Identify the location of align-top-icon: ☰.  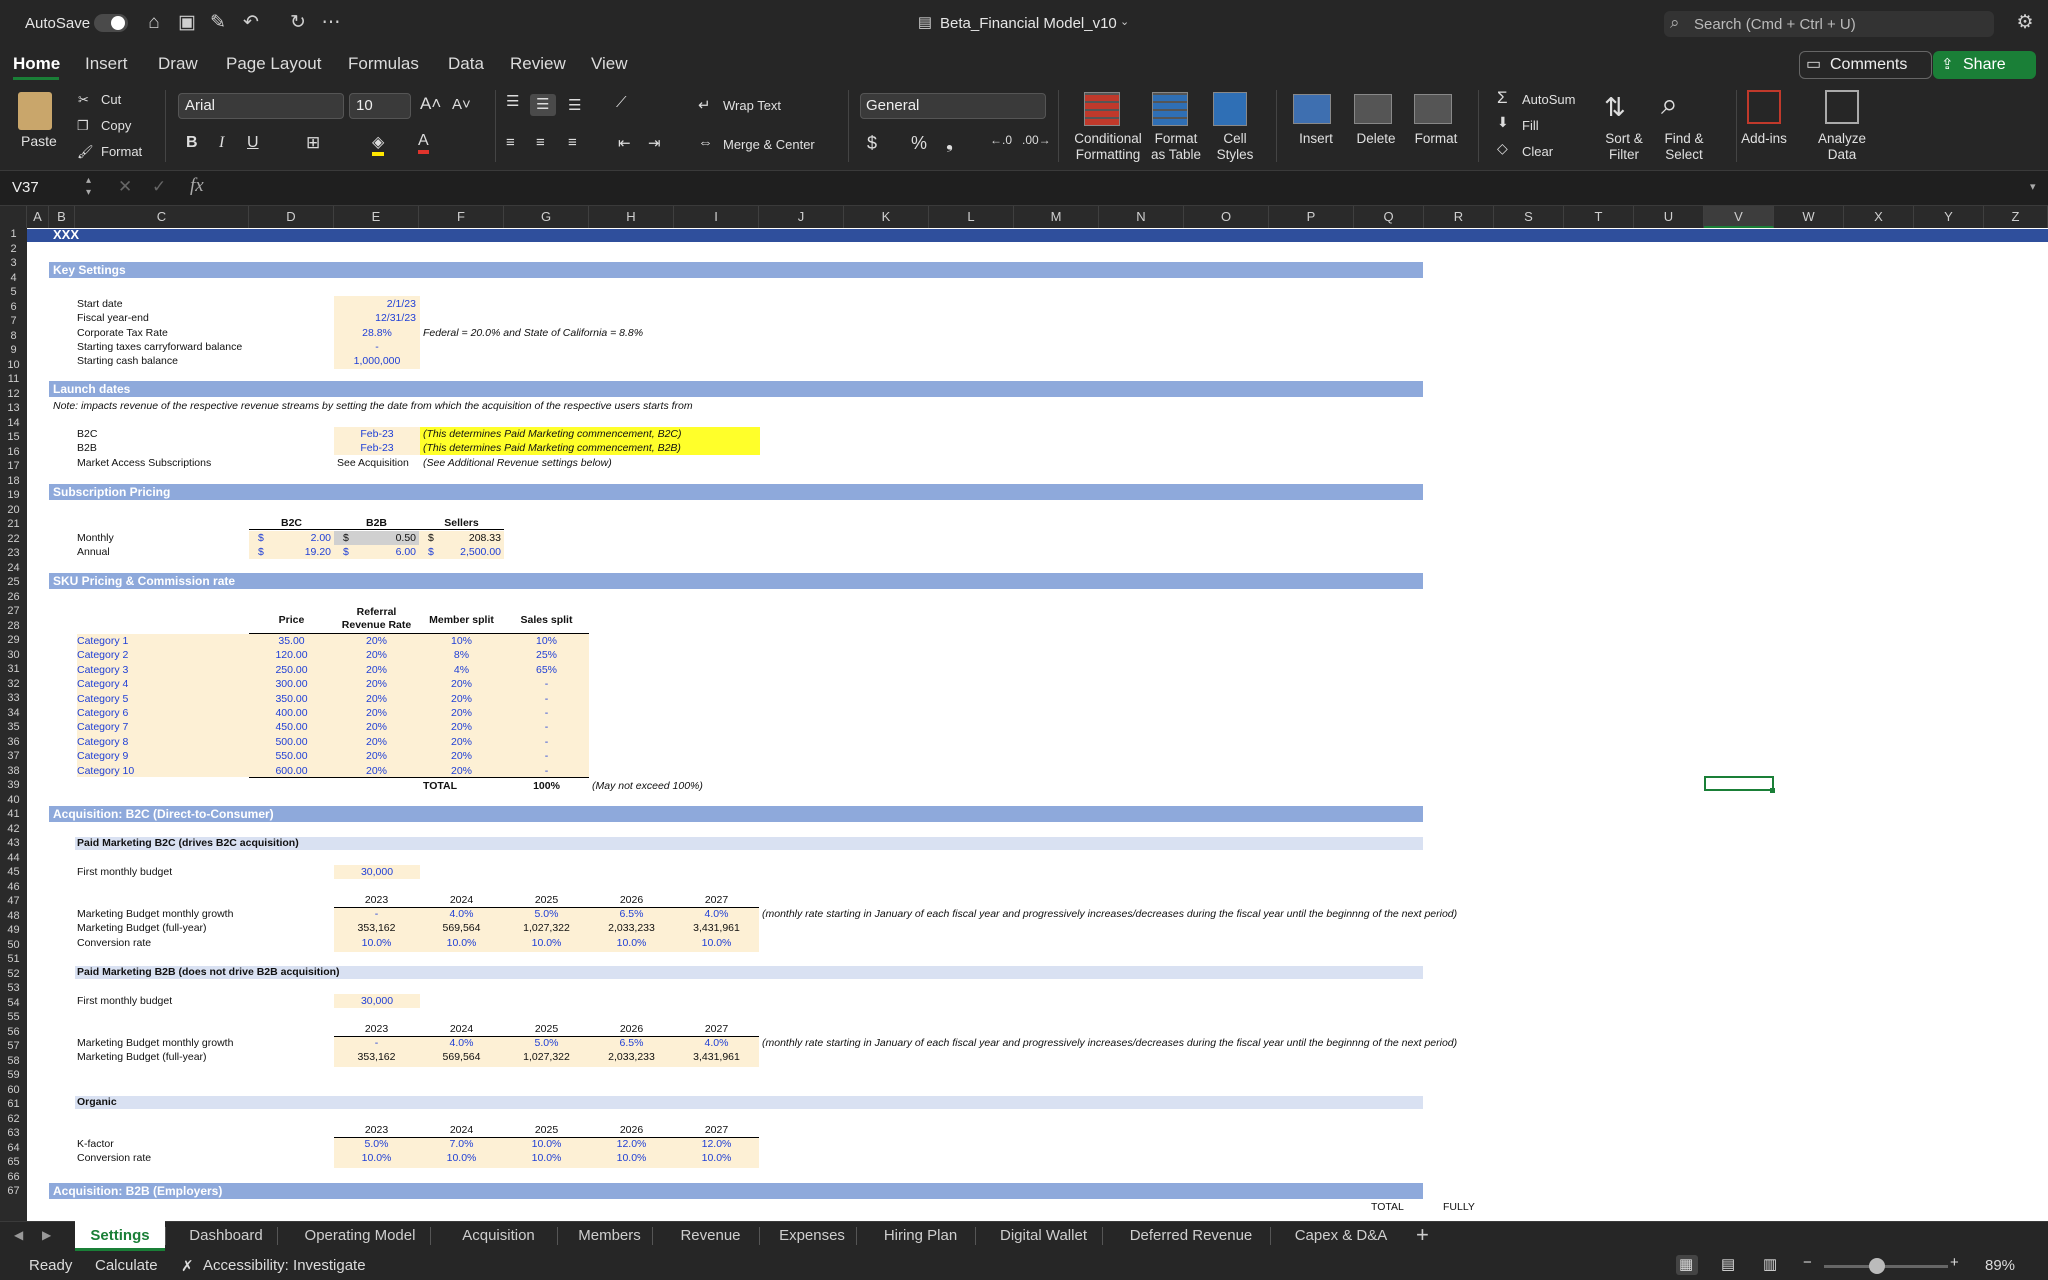
(512, 101).